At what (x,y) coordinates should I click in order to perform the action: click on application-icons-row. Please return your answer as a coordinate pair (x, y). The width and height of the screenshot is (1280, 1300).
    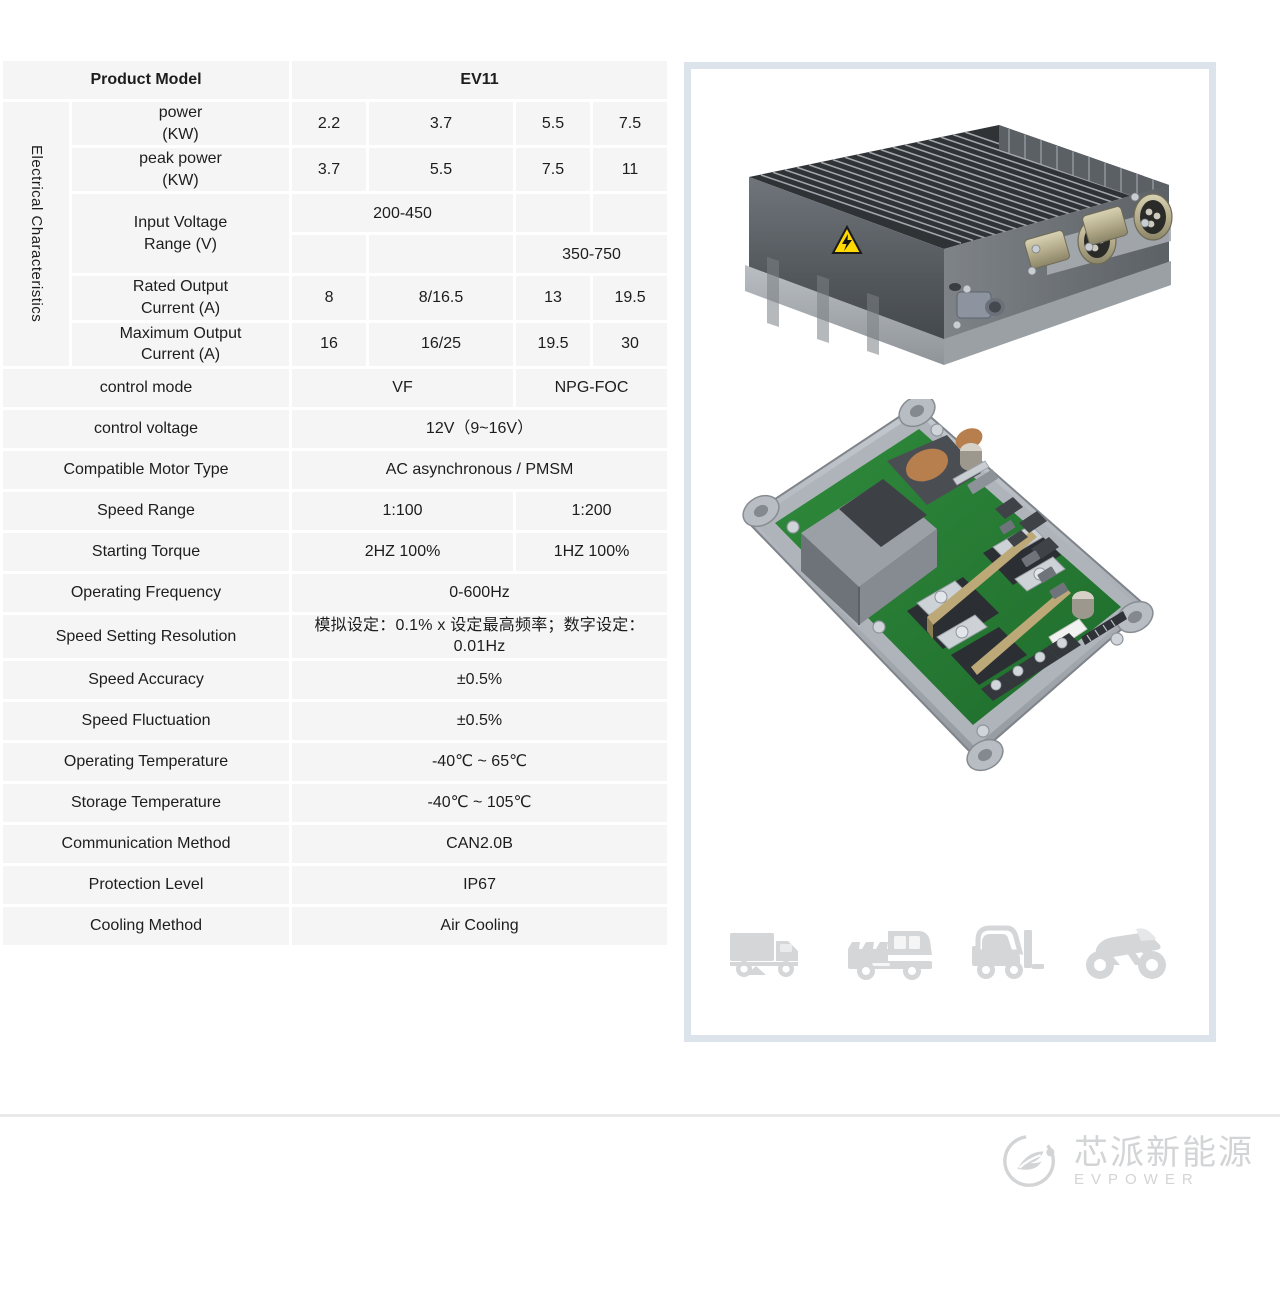
    Looking at the image, I should click on (950, 953).